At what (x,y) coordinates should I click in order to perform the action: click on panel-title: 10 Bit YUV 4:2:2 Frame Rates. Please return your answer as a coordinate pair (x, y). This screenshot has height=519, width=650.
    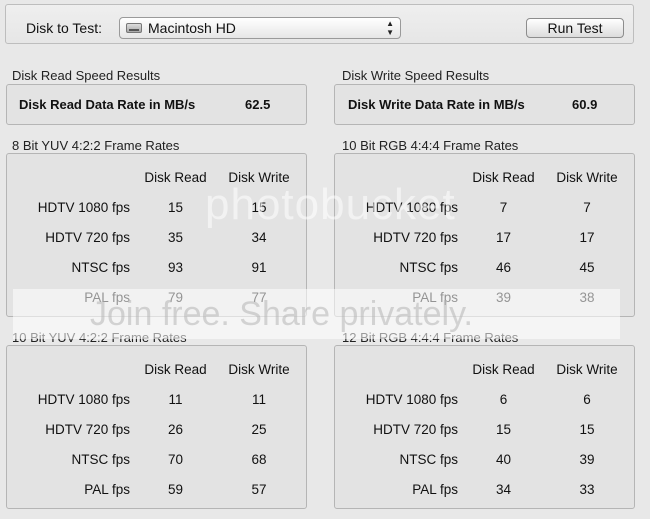
    Looking at the image, I should click on (99, 337).